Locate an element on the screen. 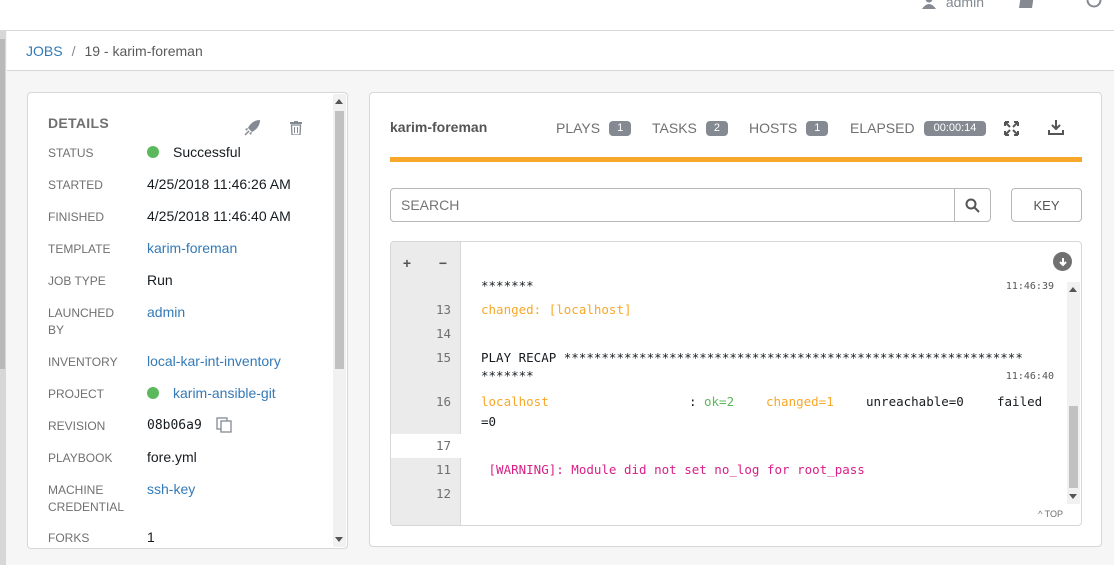  page-scrollbar is located at coordinates (3, 298).